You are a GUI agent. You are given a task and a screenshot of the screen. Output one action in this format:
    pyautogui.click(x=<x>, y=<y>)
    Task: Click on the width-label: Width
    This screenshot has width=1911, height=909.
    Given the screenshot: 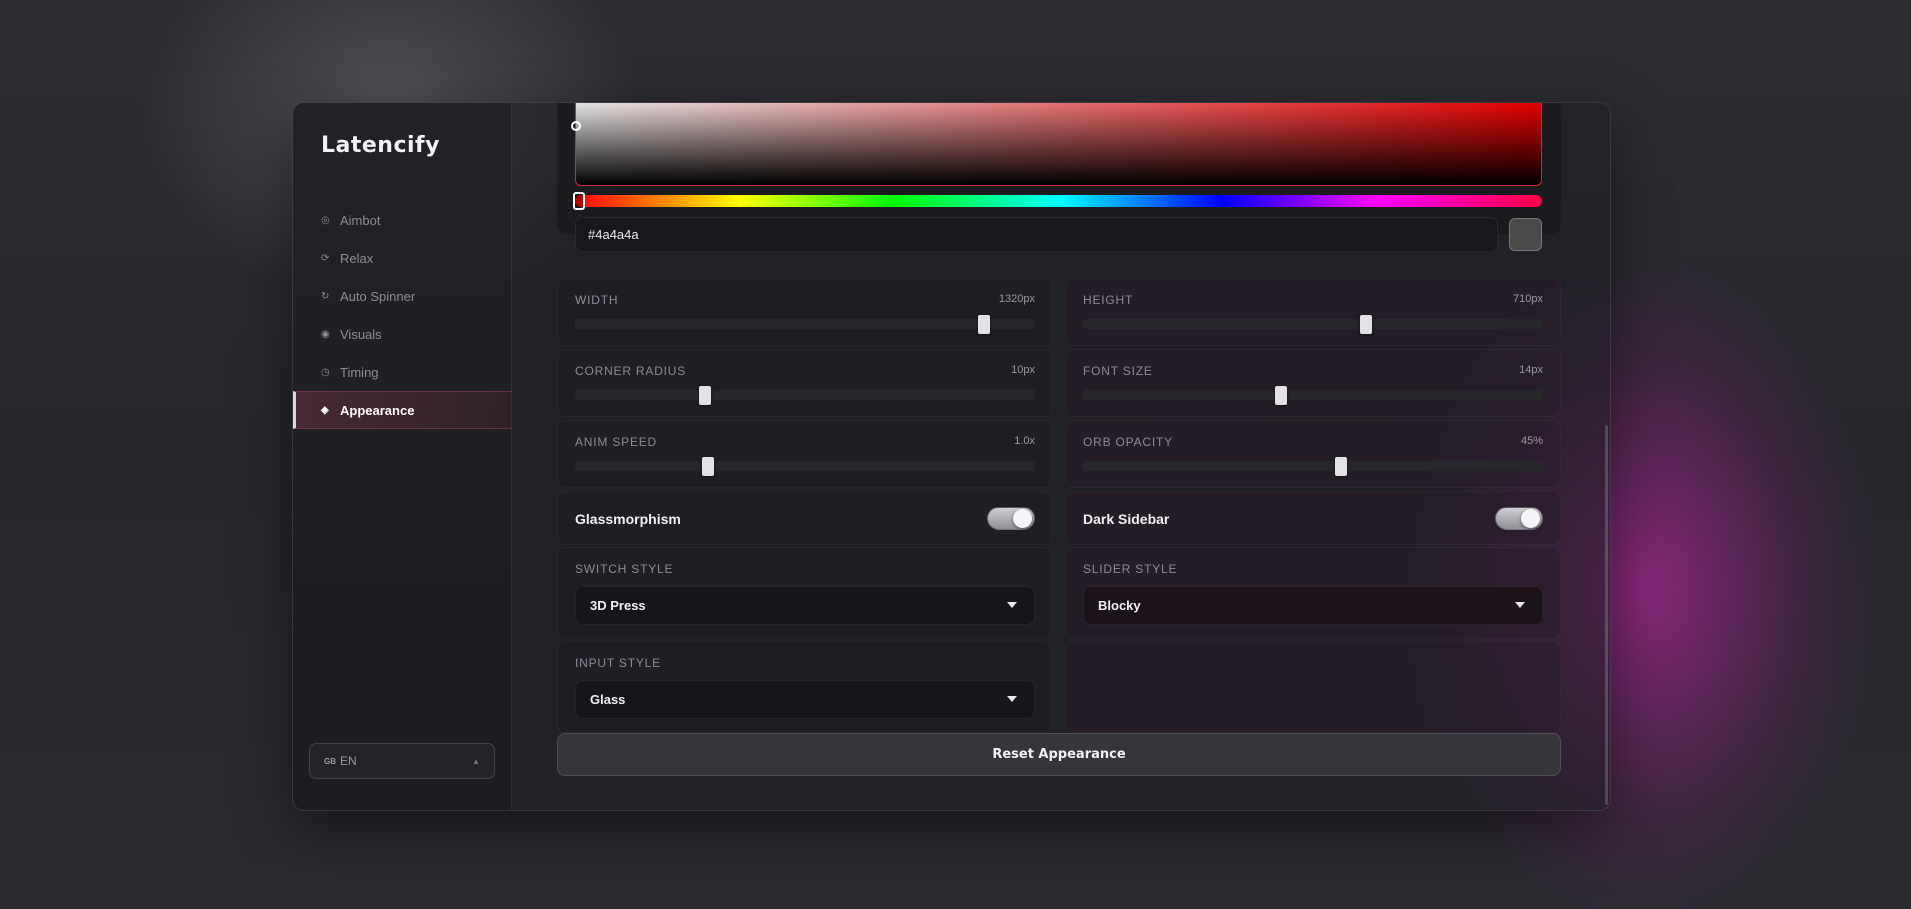 What is the action you would take?
    pyautogui.click(x=597, y=300)
    